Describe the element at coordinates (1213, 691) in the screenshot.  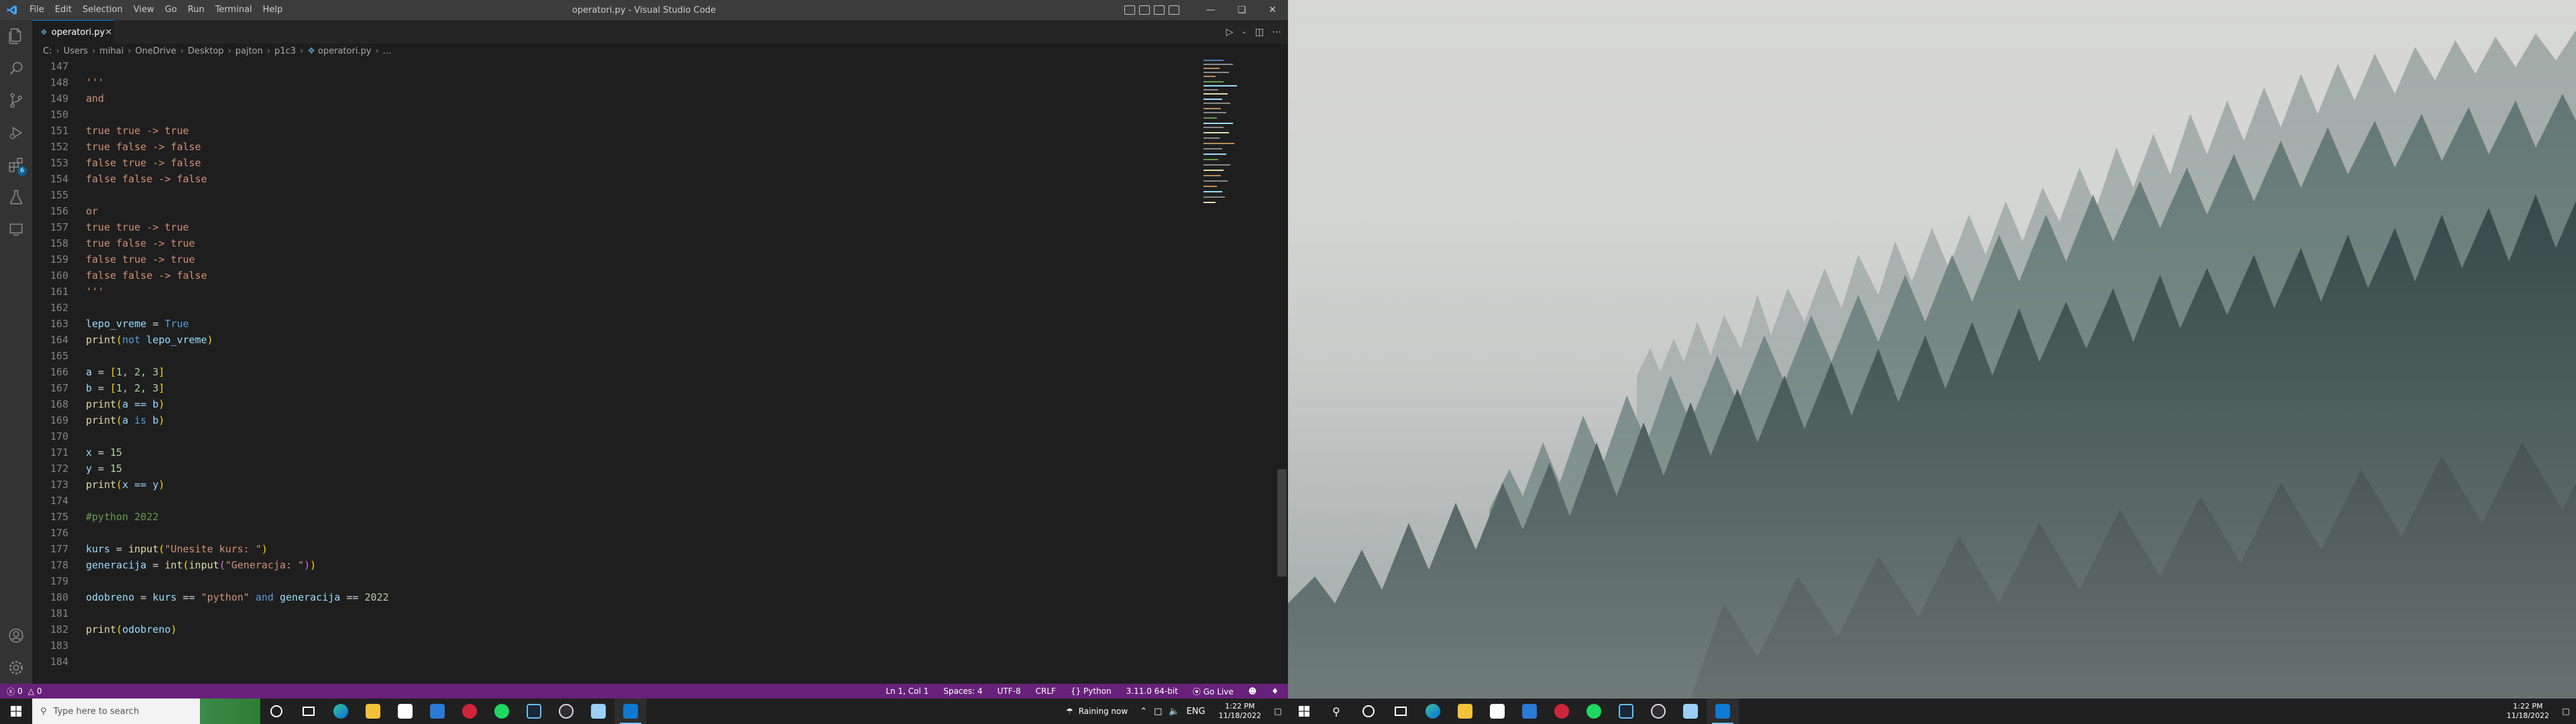
I see `go-live-button: ⦿ Go Live` at that location.